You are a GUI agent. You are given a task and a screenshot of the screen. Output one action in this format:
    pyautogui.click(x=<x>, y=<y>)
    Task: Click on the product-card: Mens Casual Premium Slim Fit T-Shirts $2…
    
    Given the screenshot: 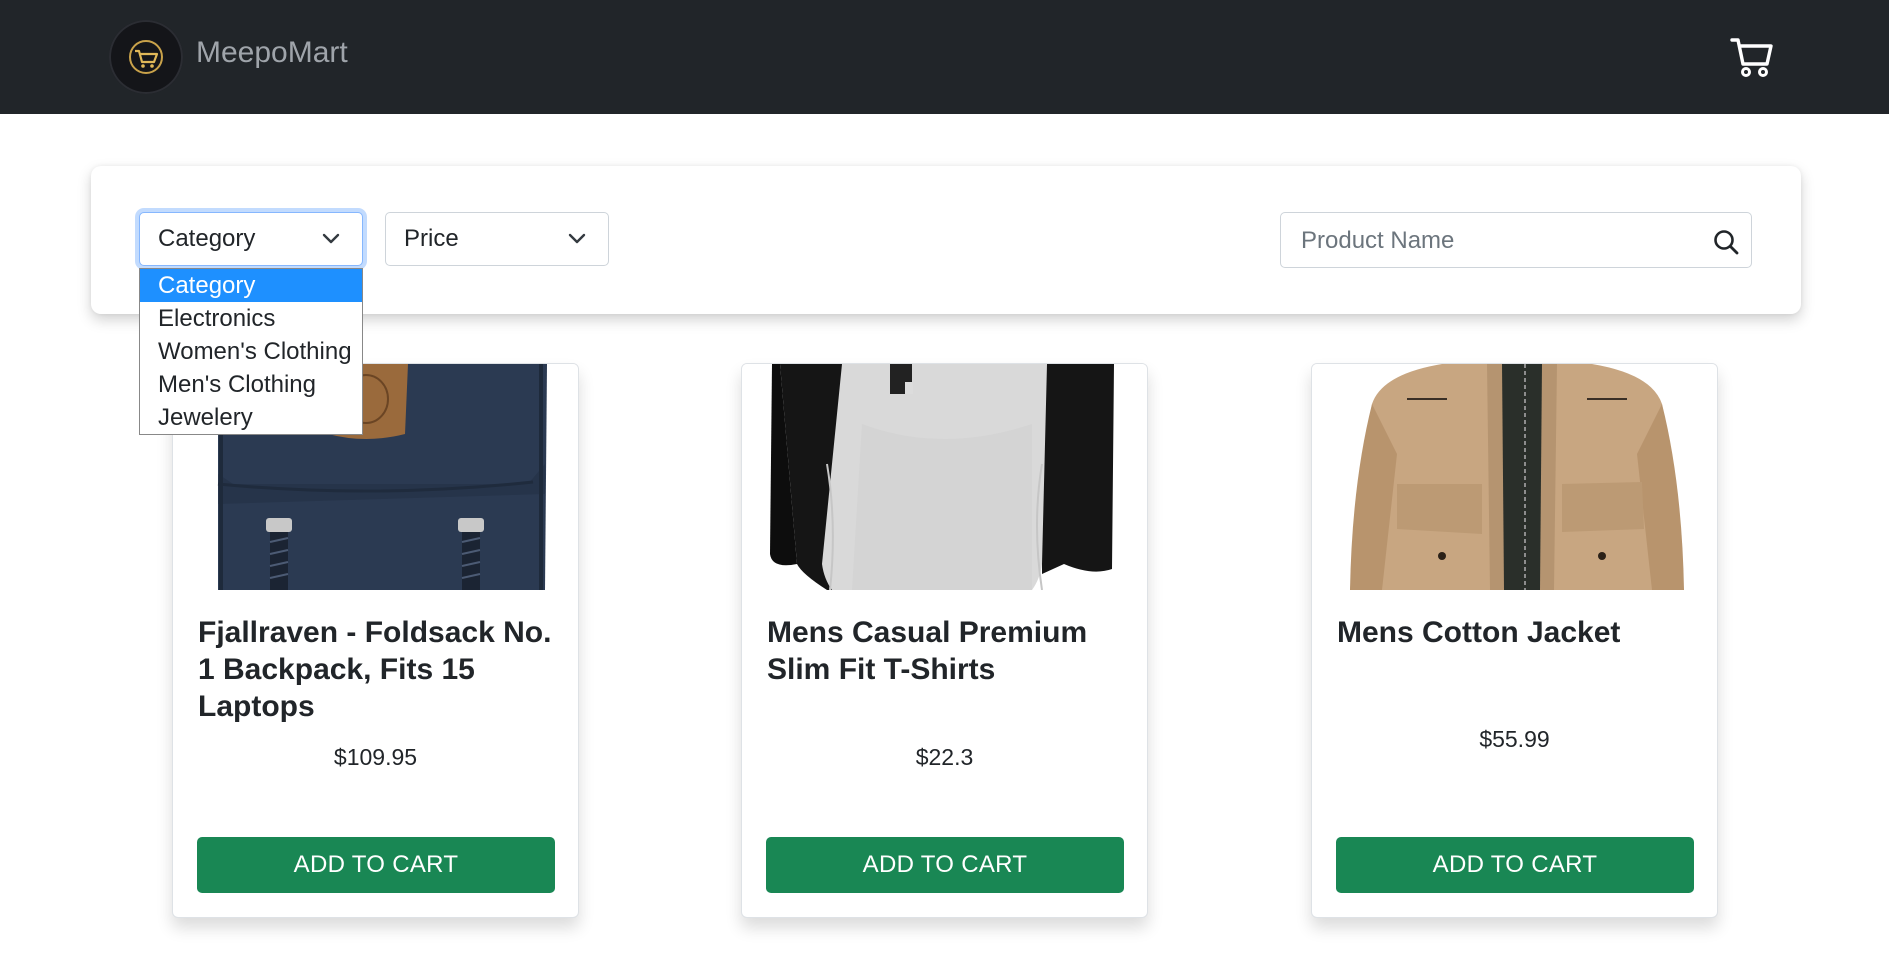 What is the action you would take?
    pyautogui.click(x=944, y=640)
    